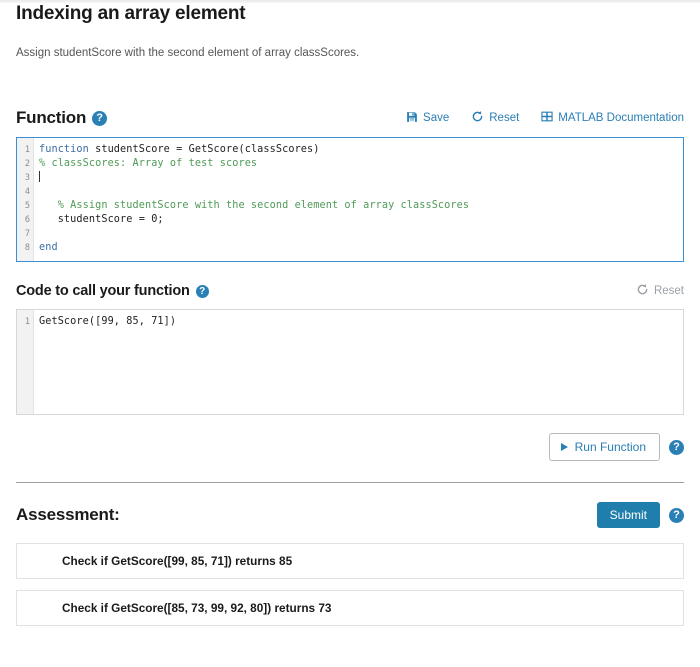 The image size is (700, 667). Describe the element at coordinates (25, 199) in the screenshot. I see `function-editor-gutter: 1 2 3 4 5 6 7 8` at that location.